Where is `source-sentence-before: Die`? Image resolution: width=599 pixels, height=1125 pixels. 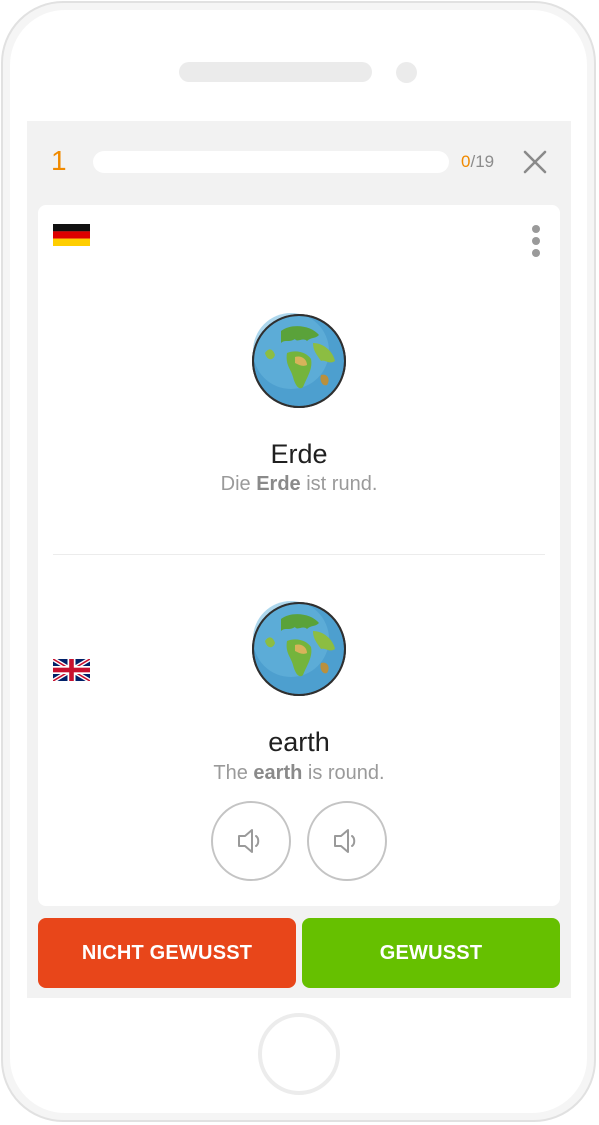 source-sentence-before: Die is located at coordinates (238, 484).